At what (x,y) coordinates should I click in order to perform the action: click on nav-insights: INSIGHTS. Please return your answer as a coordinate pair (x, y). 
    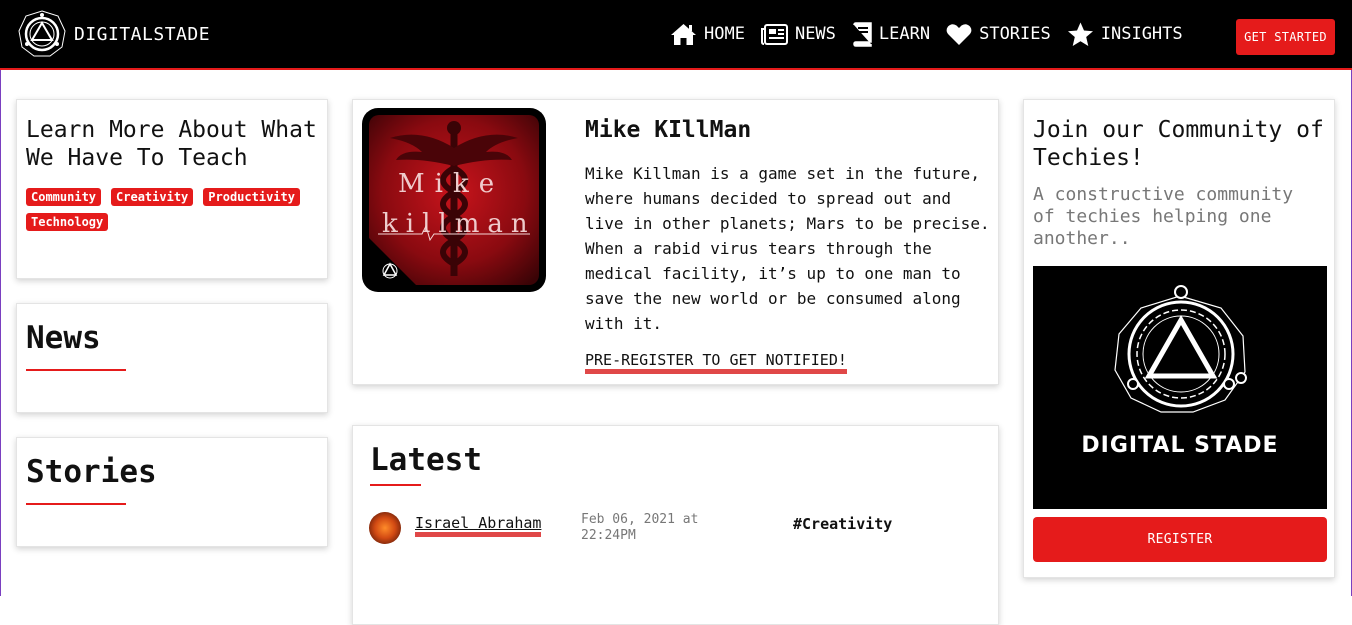
    Looking at the image, I should click on (1125, 34).